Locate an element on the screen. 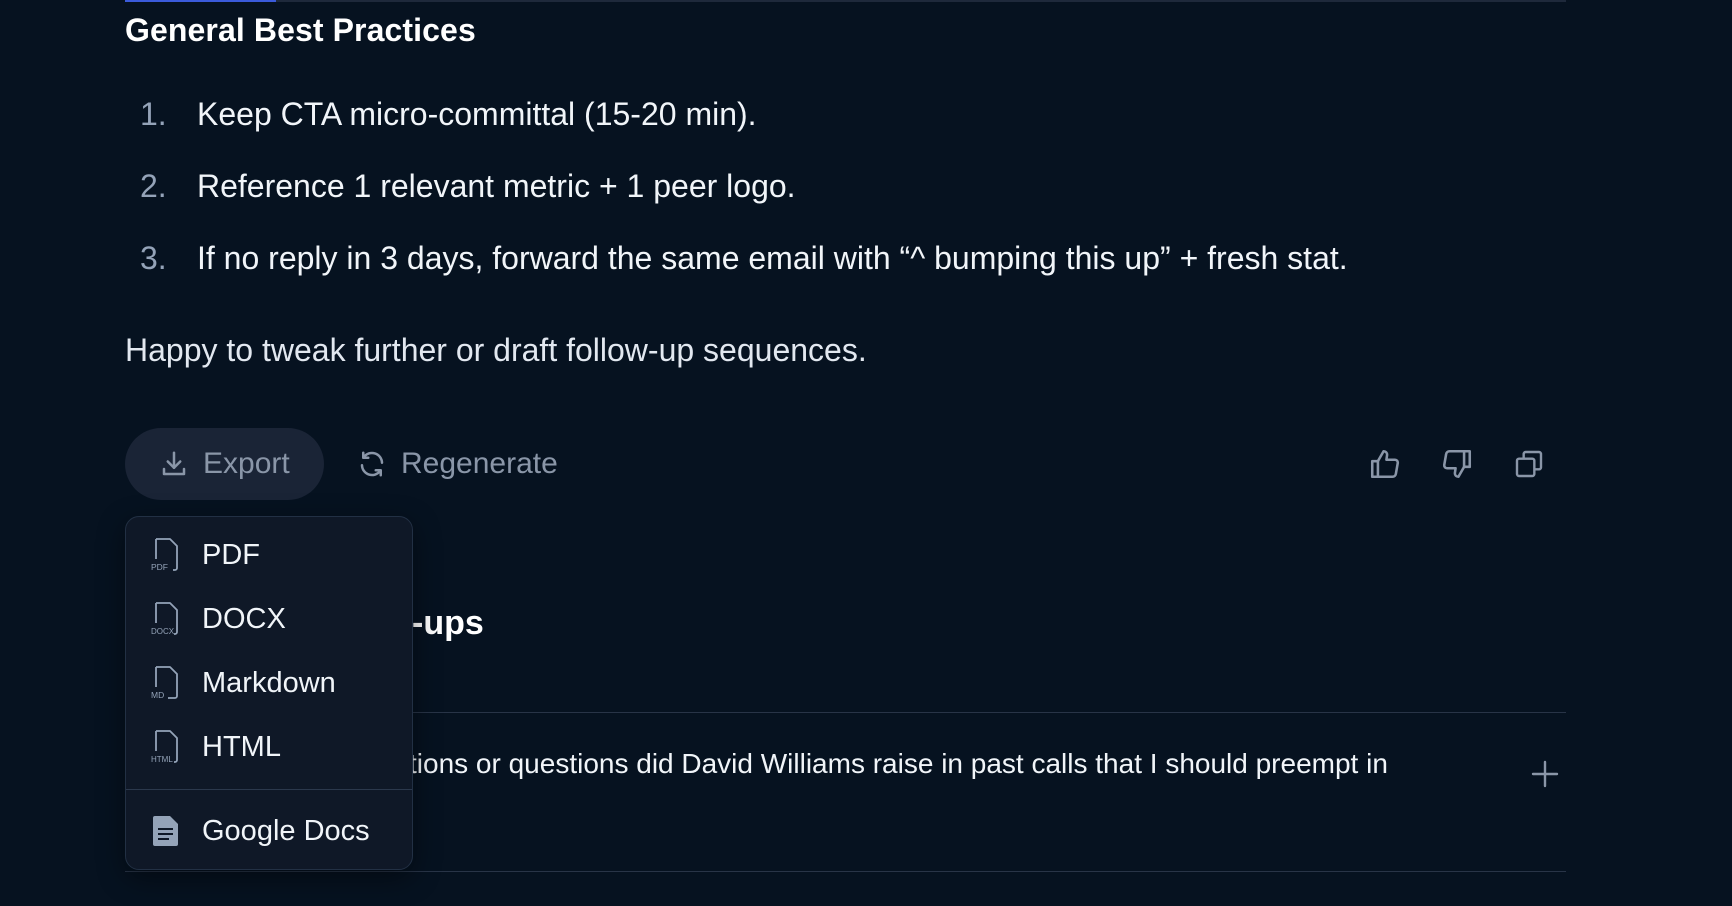 This screenshot has width=1732, height=906. copy-button is located at coordinates (1529, 464).